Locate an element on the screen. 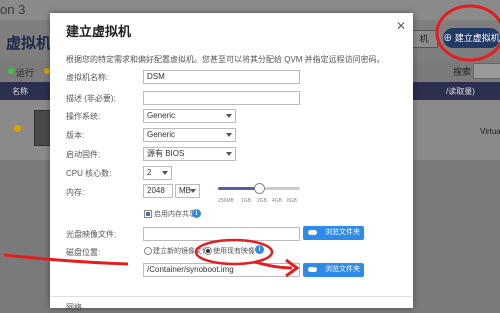 The image size is (500, 313). os-value: Generic is located at coordinates (161, 115).